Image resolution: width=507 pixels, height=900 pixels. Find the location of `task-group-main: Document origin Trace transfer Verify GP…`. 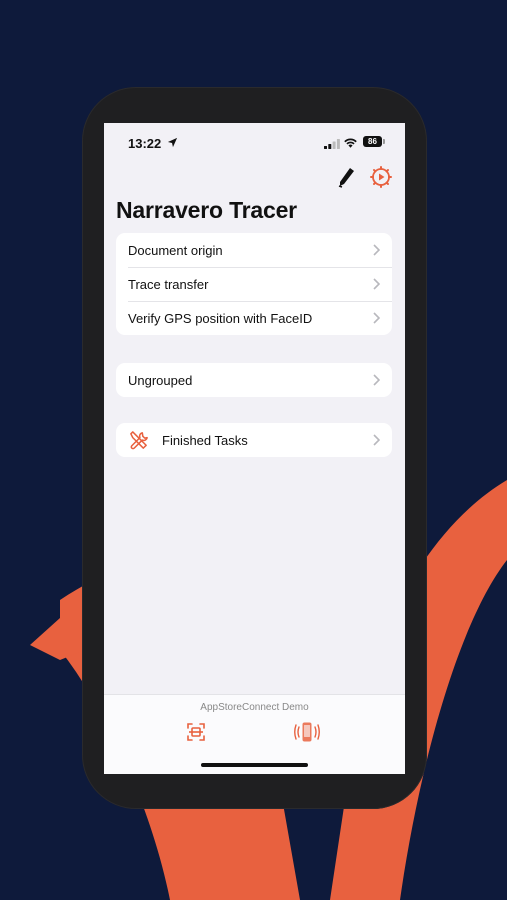

task-group-main: Document origin Trace transfer Verify GP… is located at coordinates (254, 284).